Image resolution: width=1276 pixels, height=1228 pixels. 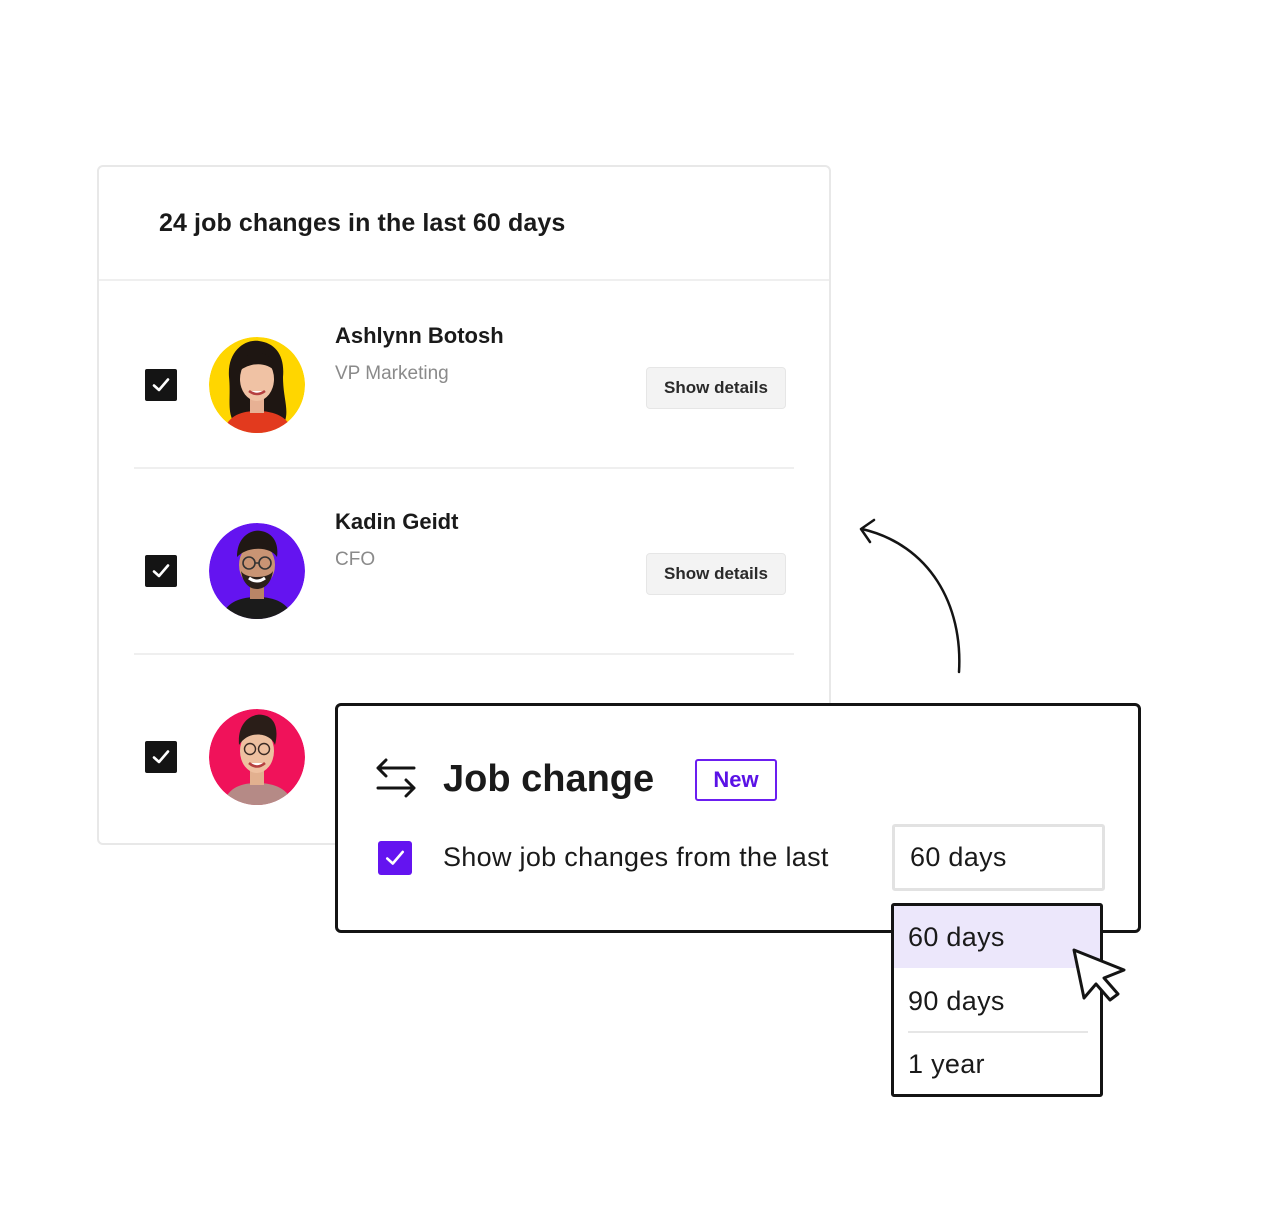 What do you see at coordinates (1099, 975) in the screenshot?
I see `mouse-cursor-icon` at bounding box center [1099, 975].